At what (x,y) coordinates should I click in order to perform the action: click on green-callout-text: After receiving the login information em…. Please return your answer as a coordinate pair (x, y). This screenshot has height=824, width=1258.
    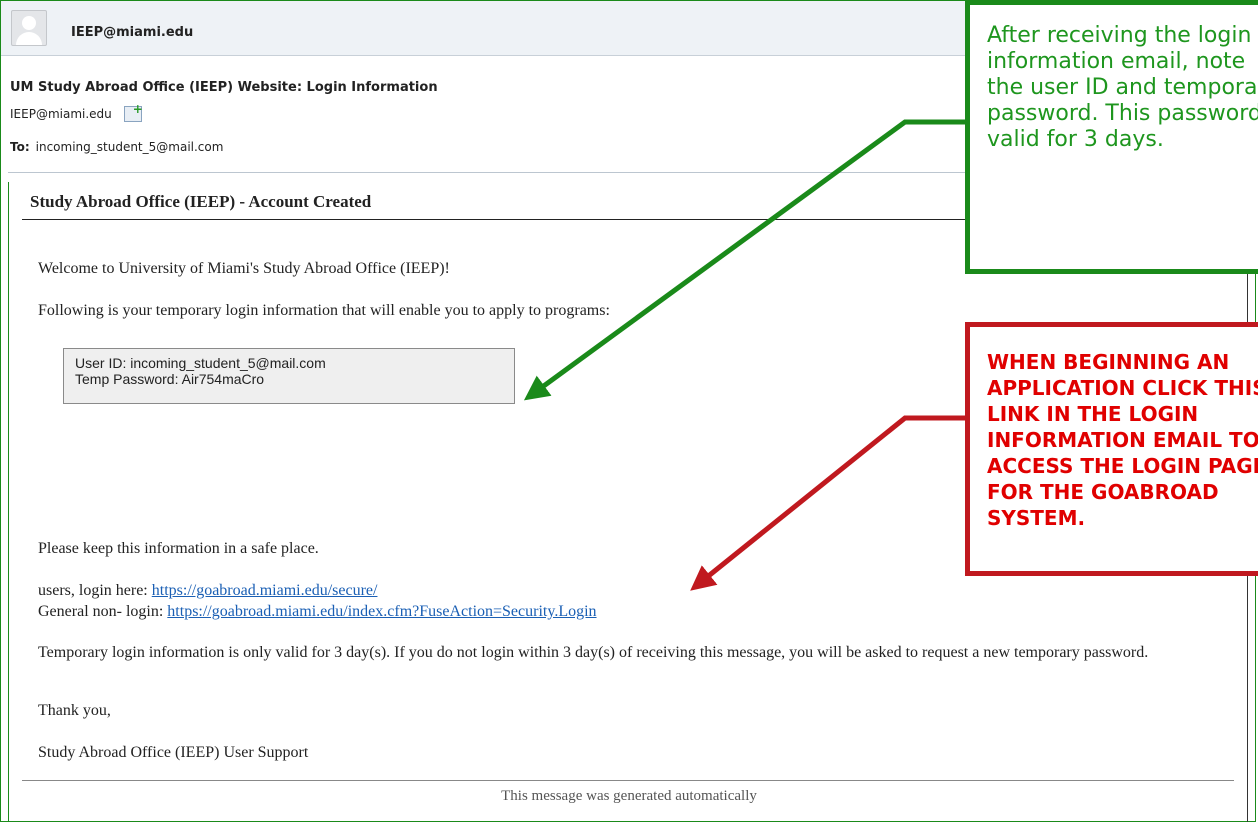
    Looking at the image, I should click on (1122, 87).